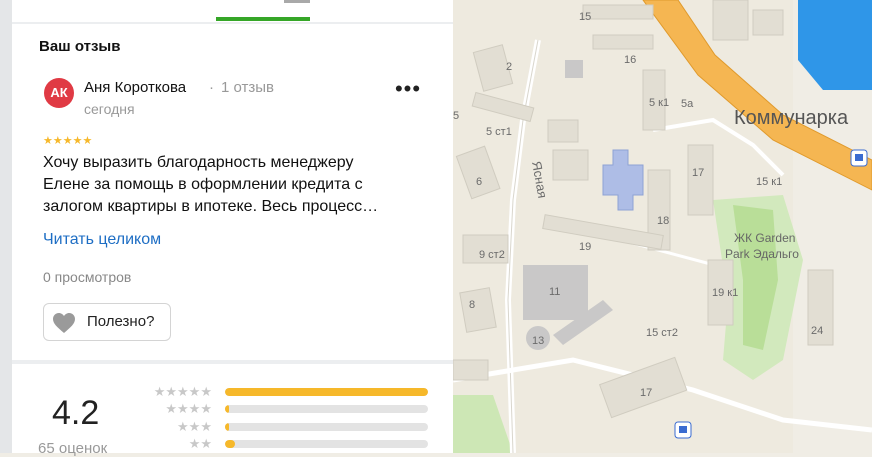 This screenshot has width=872, height=457. I want to click on rating-summary-card: 4.2 65 оценок ★★★★★ ★★★★ ★★★ ★★, so click(232, 410).